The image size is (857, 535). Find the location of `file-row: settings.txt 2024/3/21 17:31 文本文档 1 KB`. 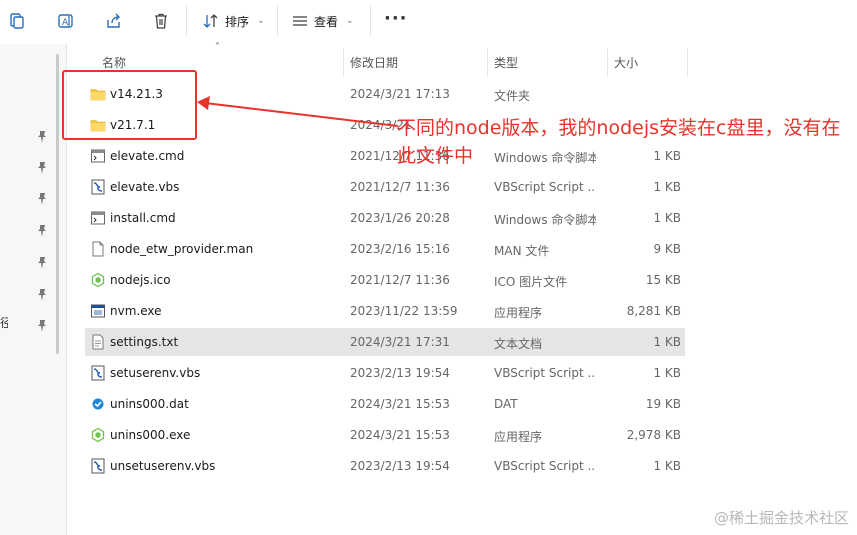

file-row: settings.txt 2024/3/21 17:31 文本文档 1 KB is located at coordinates (385, 342).